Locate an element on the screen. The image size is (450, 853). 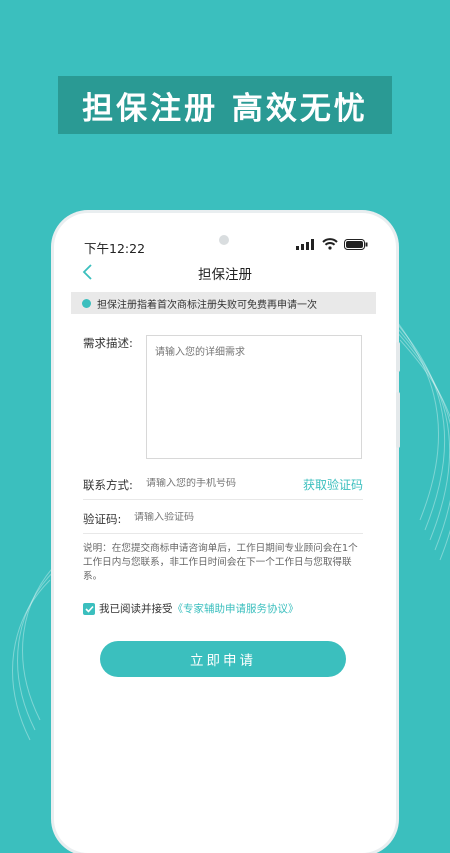
check-icon is located at coordinates (89, 609).